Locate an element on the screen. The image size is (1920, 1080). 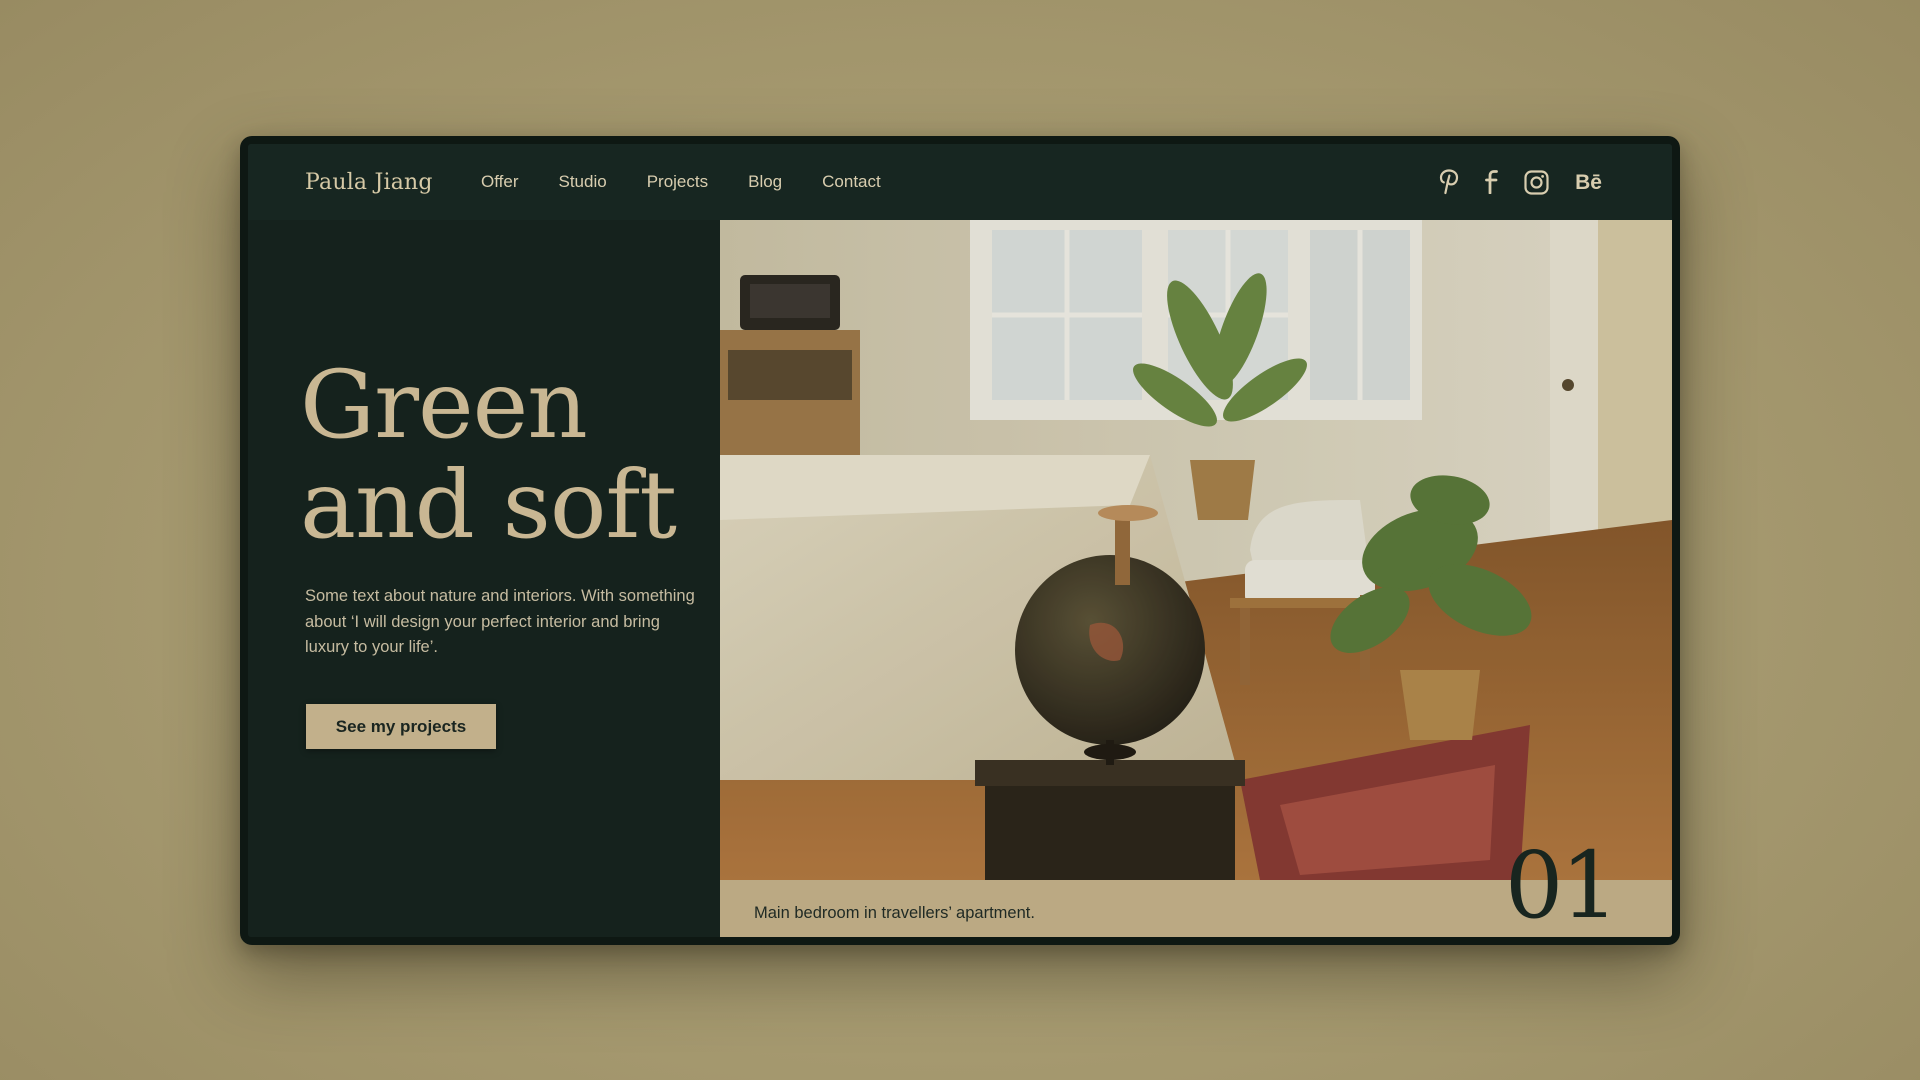
slide-number: 01 is located at coordinates (1561, 884).